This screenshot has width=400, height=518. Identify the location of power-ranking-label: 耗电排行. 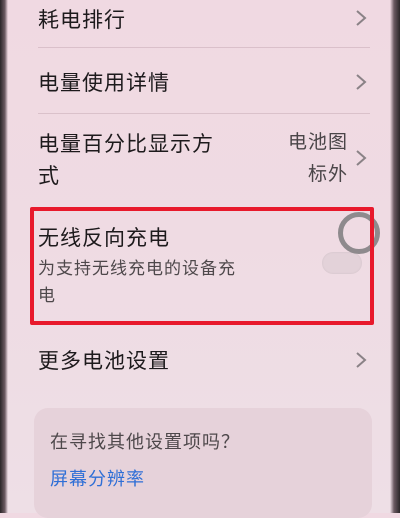
(82, 20).